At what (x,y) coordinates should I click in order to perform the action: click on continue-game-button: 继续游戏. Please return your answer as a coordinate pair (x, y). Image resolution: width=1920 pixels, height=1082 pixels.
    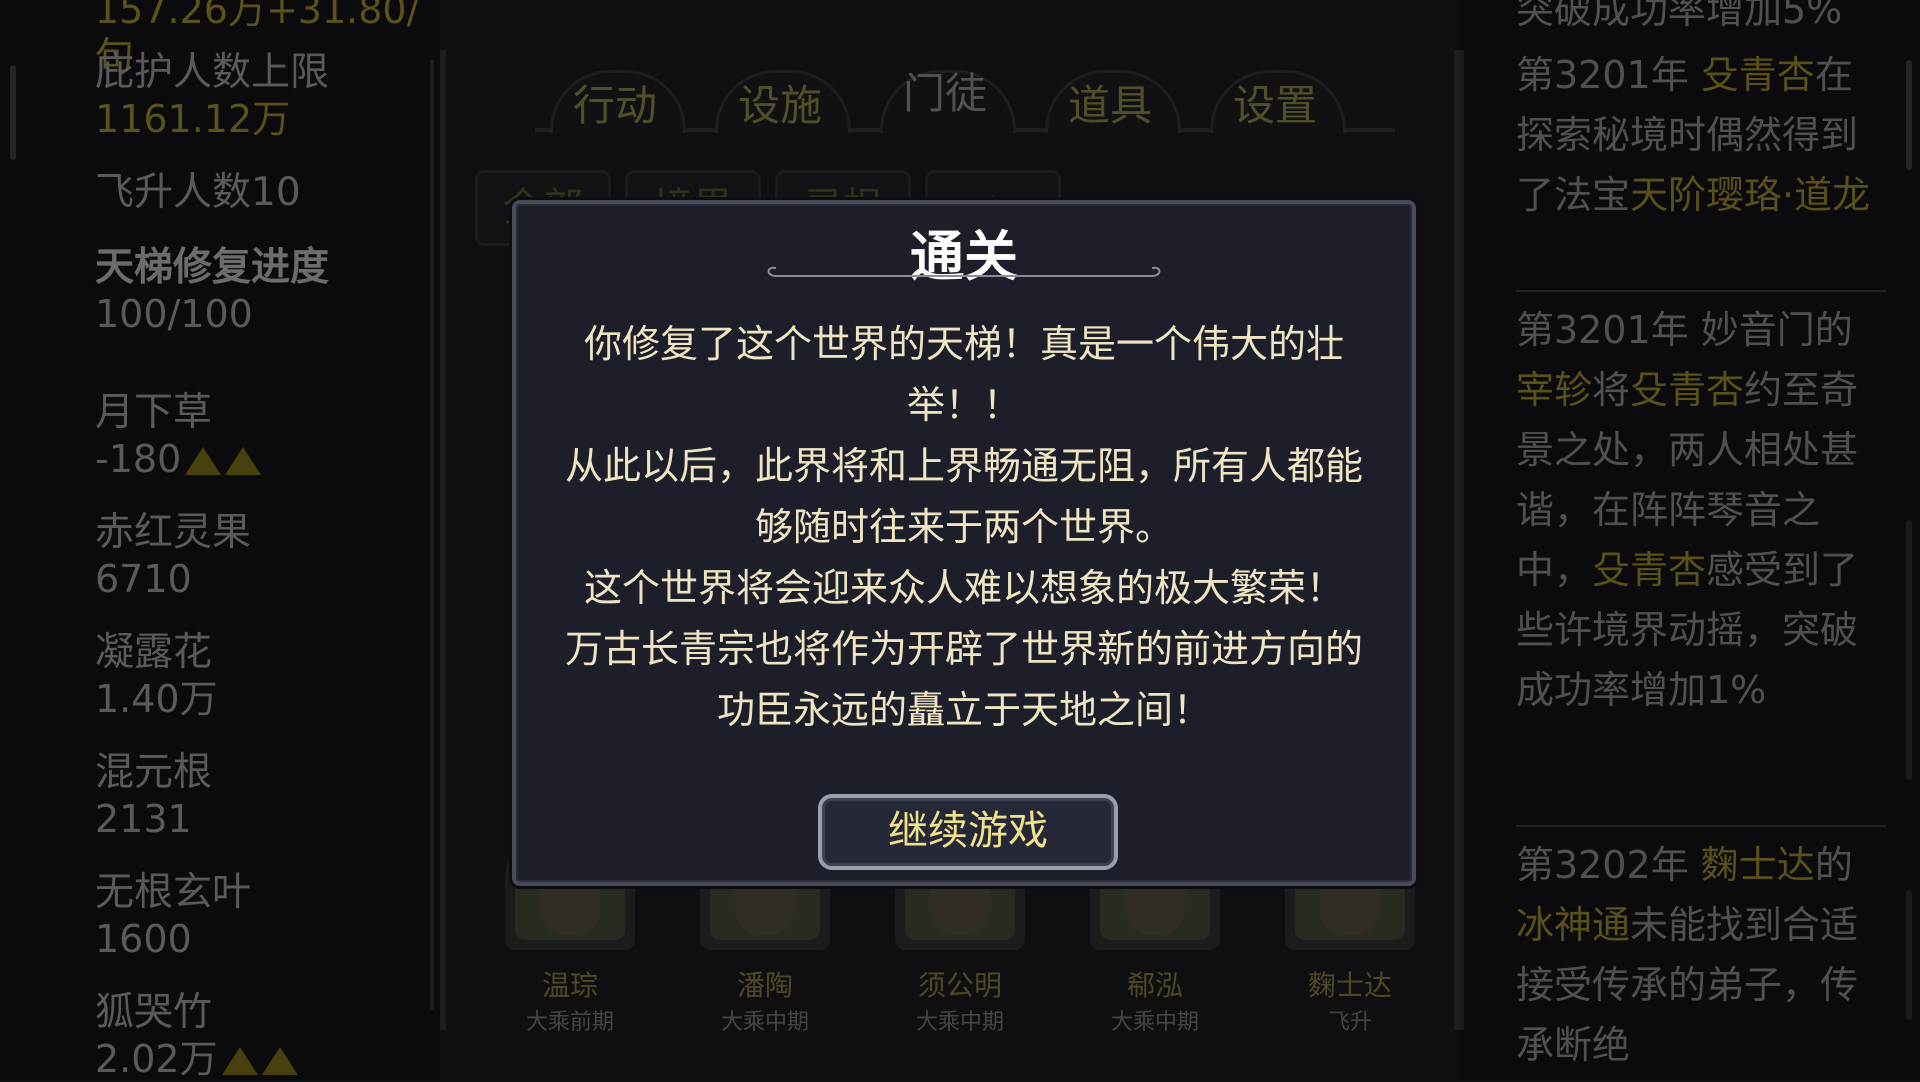
    Looking at the image, I should click on (968, 832).